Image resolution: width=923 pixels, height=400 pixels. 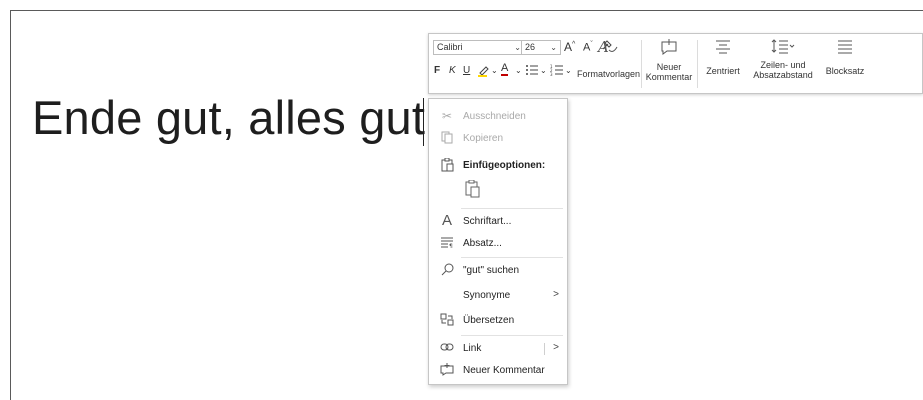 I want to click on menu-item-label: Kopieren, so click(x=483, y=138).